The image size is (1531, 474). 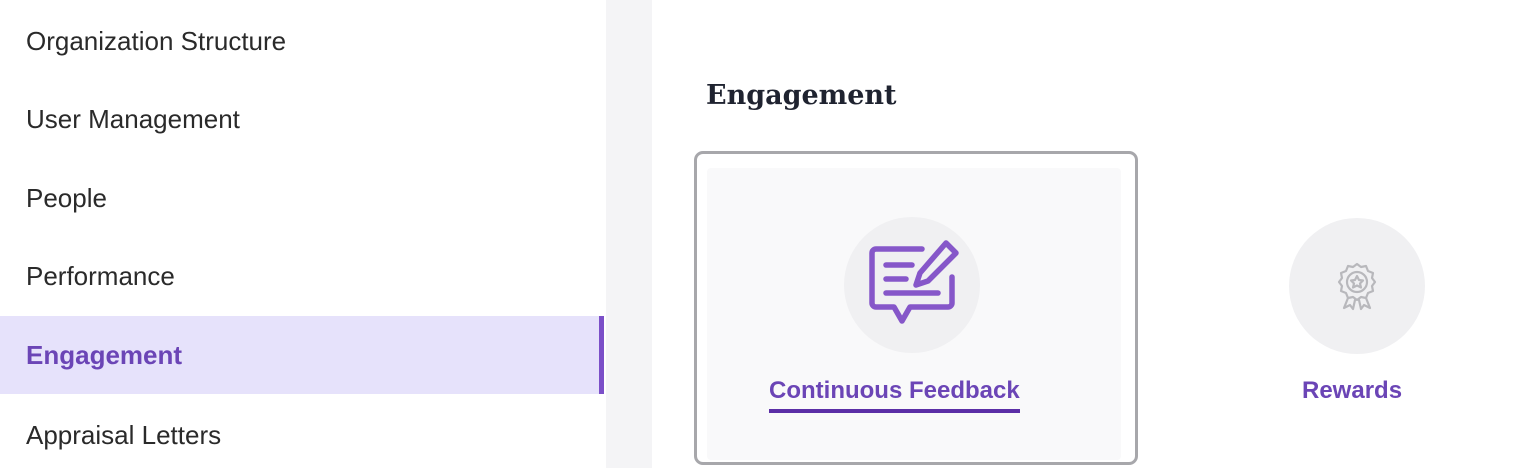 What do you see at coordinates (156, 40) in the screenshot?
I see `sidebar-item-label: Organization Structure` at bounding box center [156, 40].